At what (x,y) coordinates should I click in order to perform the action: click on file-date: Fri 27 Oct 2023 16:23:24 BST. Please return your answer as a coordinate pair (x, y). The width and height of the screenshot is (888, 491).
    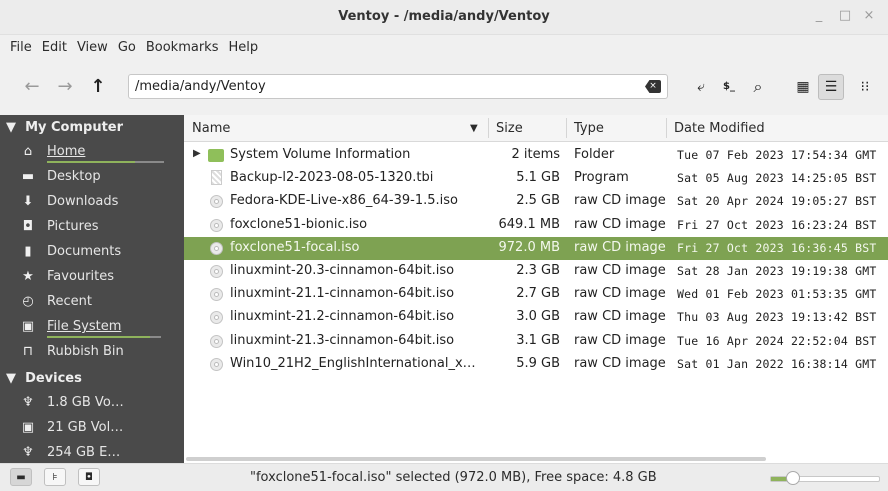
    Looking at the image, I should click on (777, 224).